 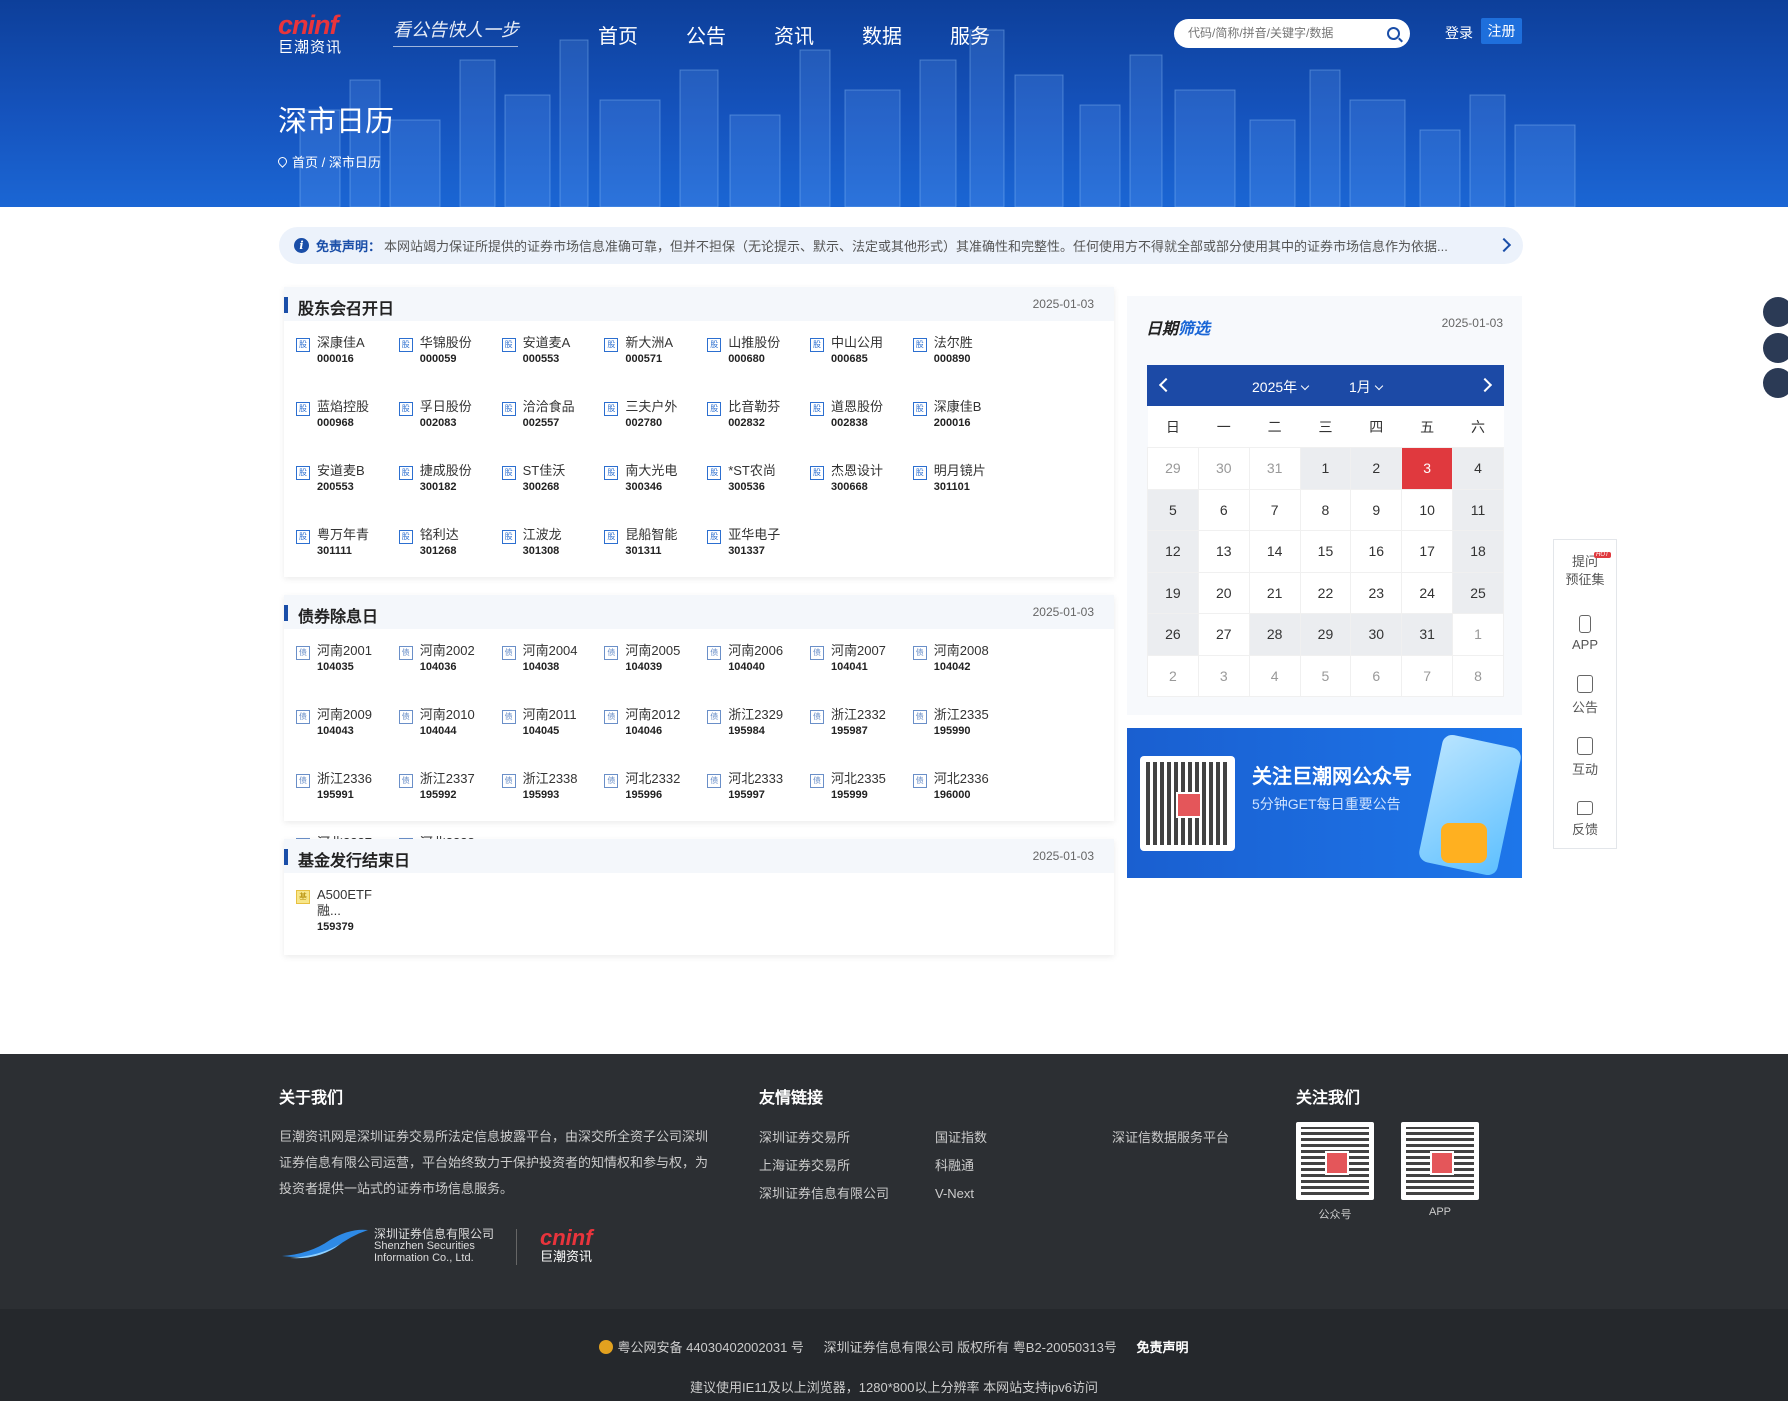 I want to click on security-item: 债河南2012 104046, so click(x=655, y=739).